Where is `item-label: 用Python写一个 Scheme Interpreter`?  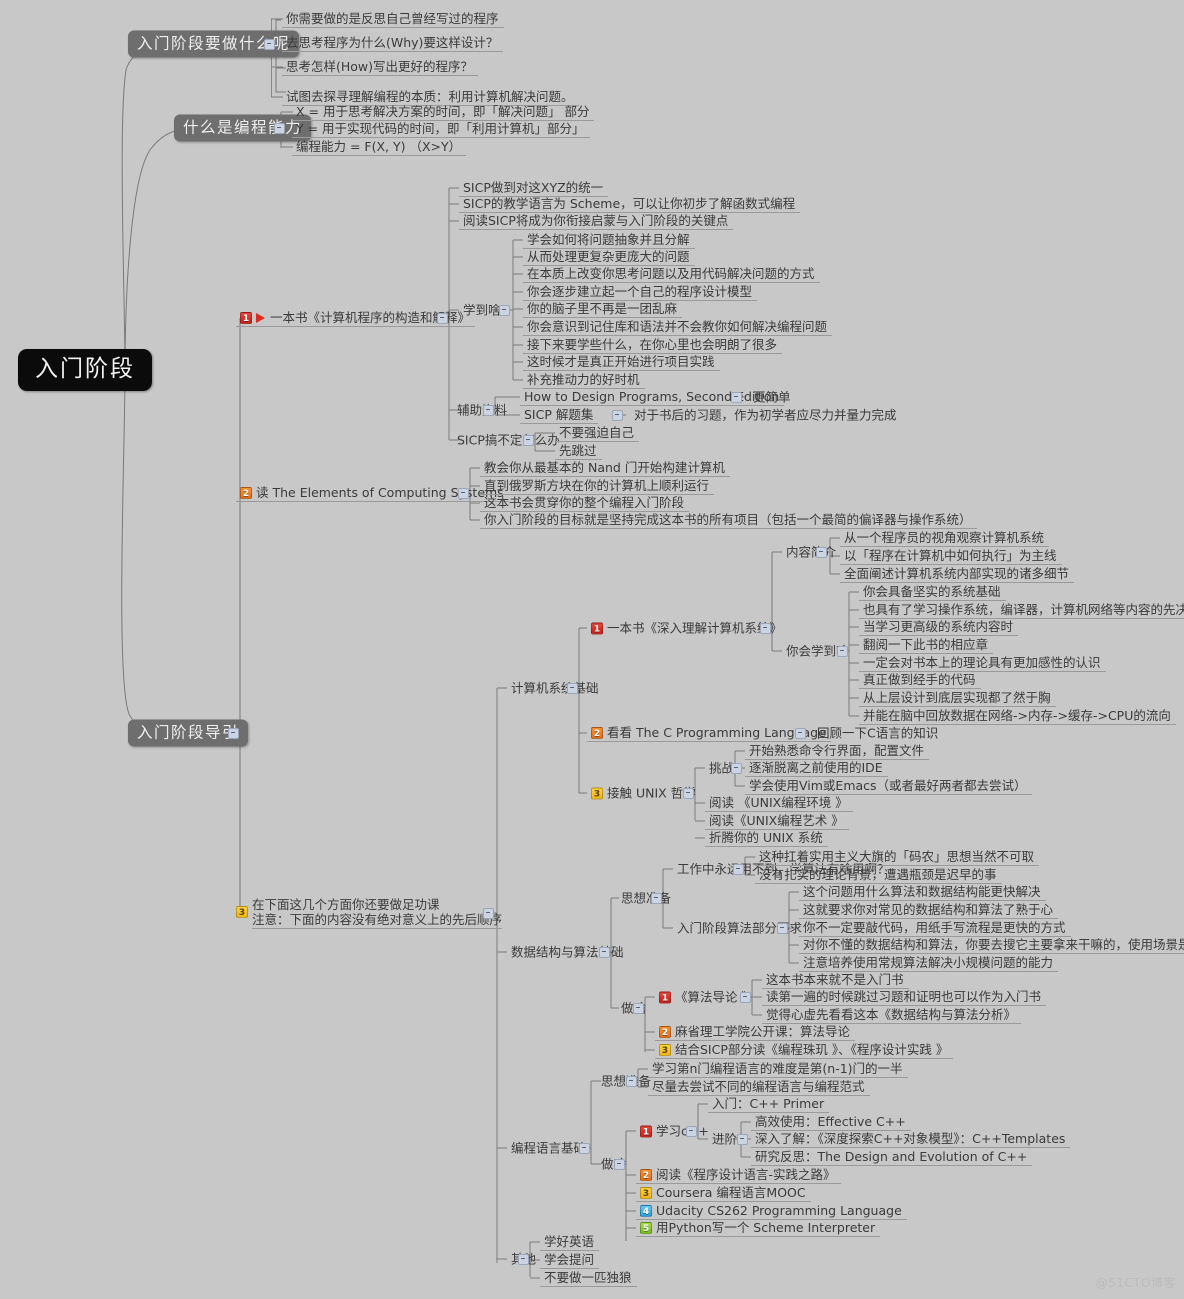
item-label: 用Python写一个 Scheme Interpreter is located at coordinates (766, 1227).